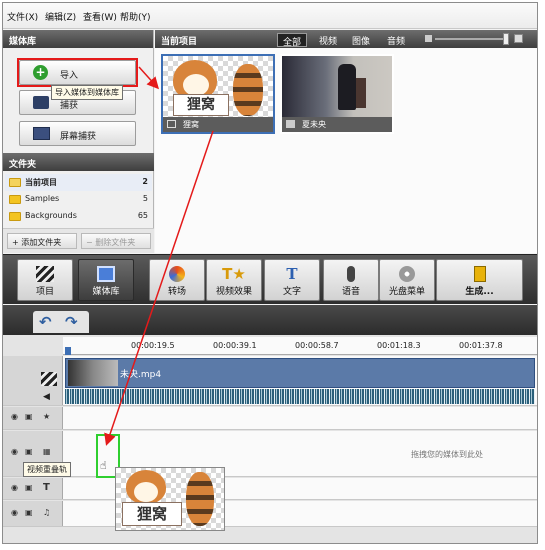 This screenshot has height=550, width=545. I want to click on clapperboard-icon, so click(49, 379).